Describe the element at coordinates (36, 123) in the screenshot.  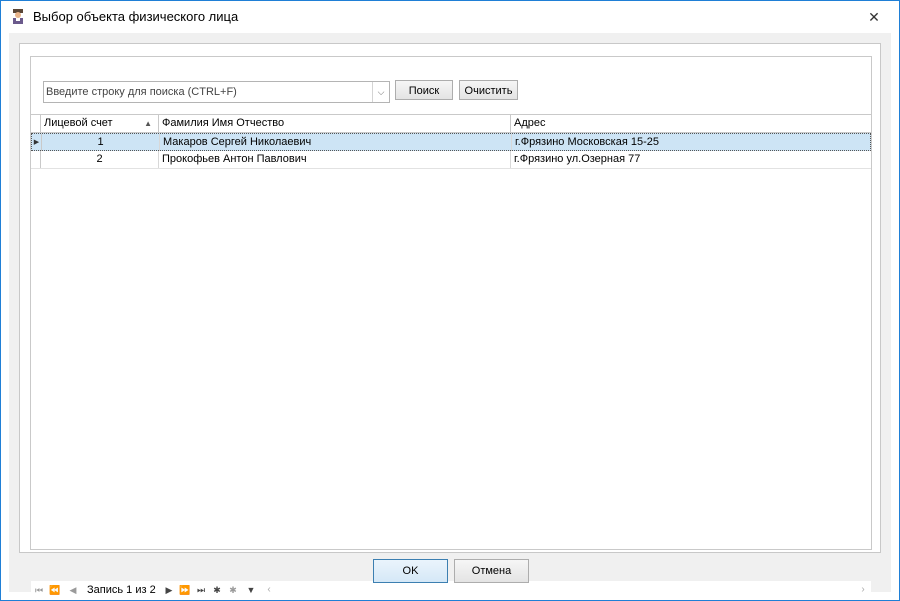
I see `indicator-header` at that location.